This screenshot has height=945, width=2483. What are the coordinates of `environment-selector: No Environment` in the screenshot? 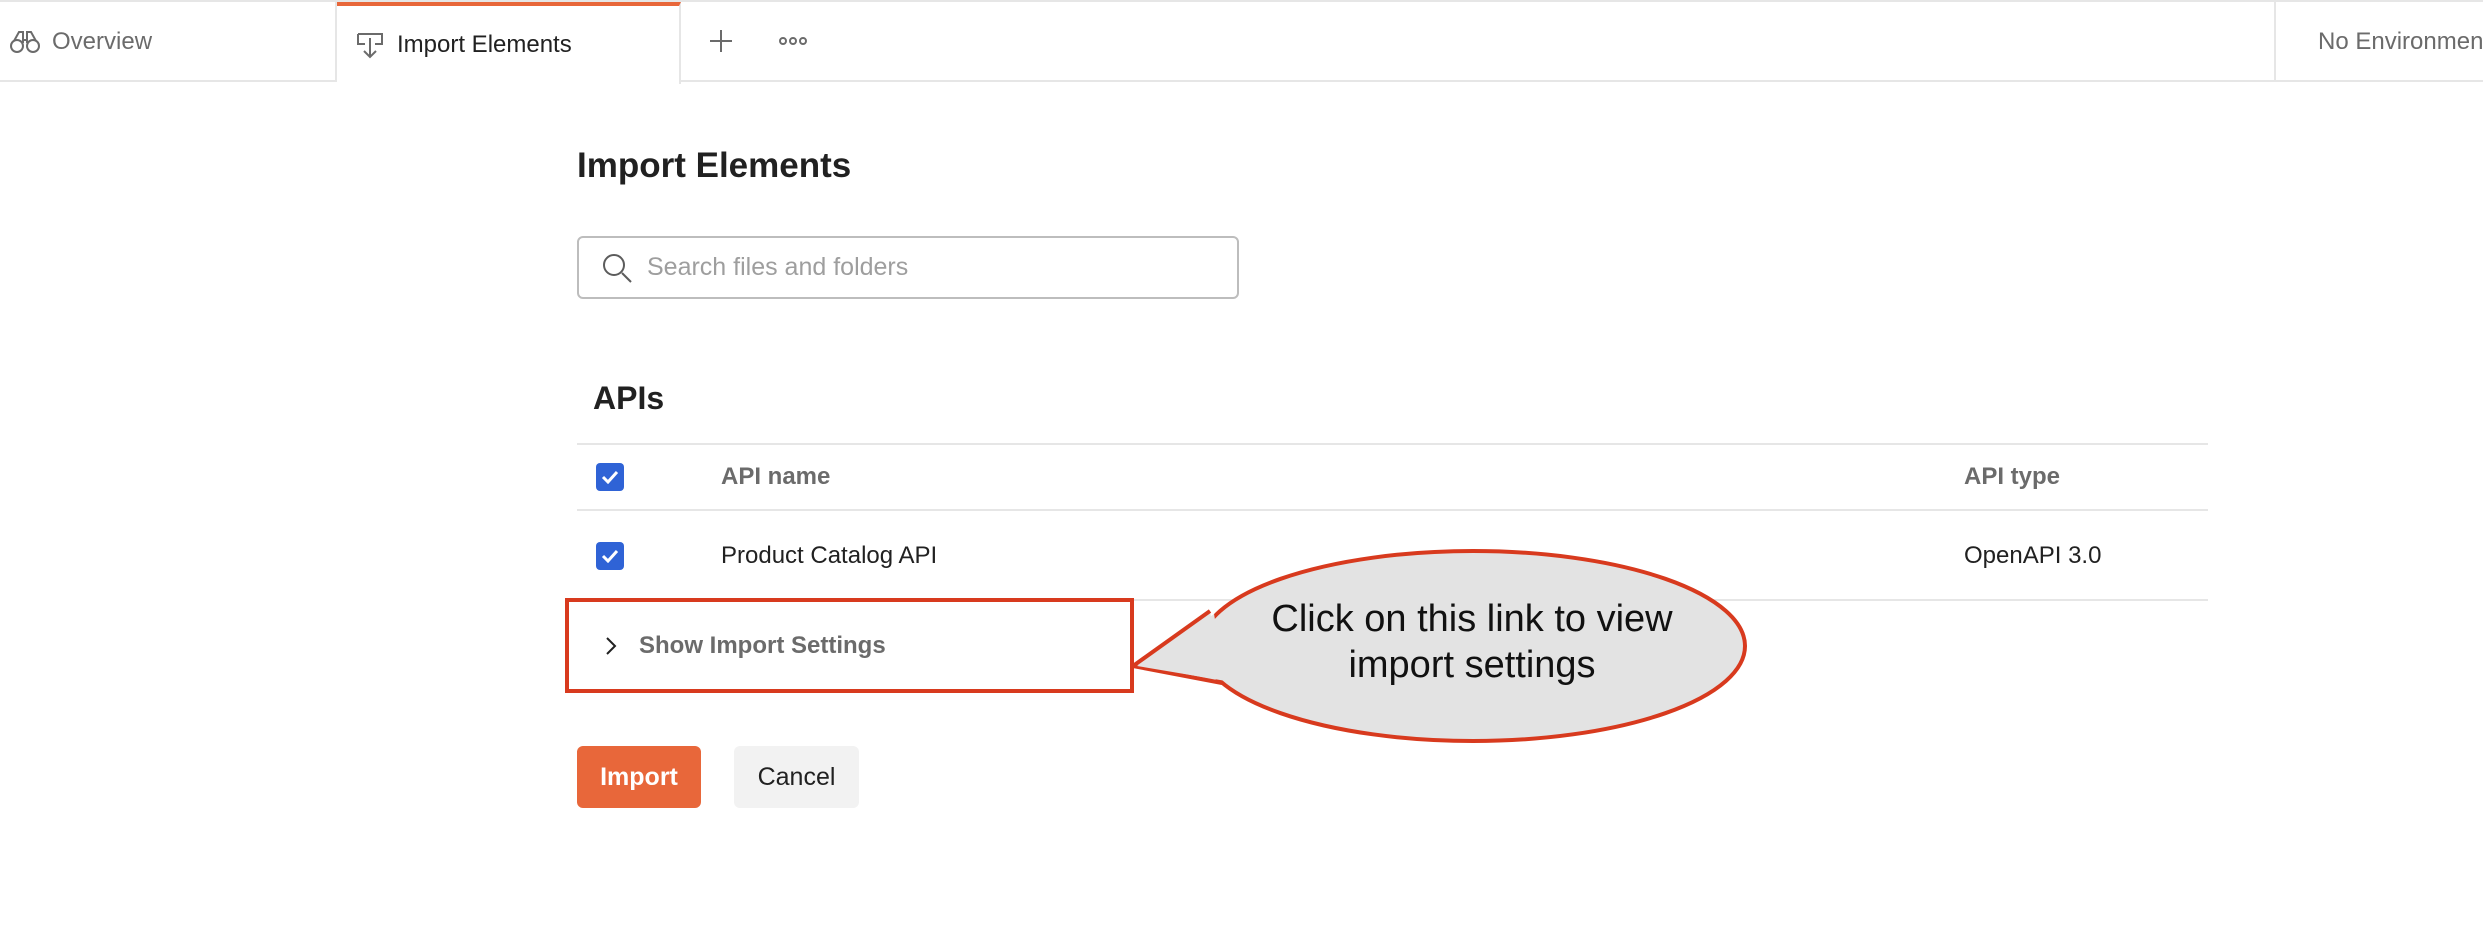 It's located at (2378, 42).